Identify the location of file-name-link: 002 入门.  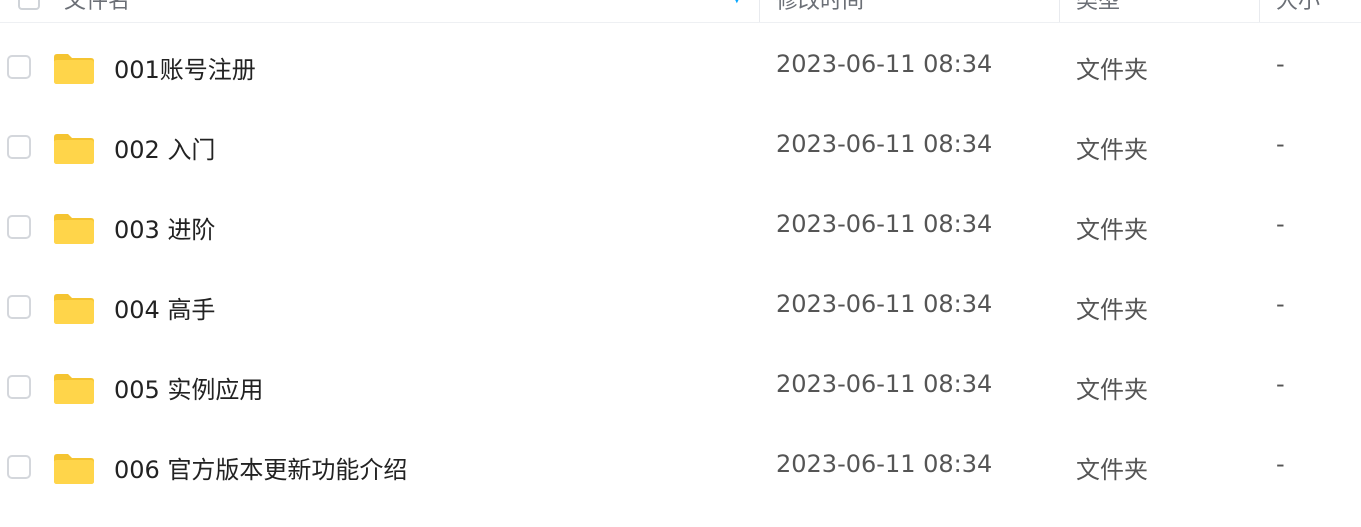
(164, 147).